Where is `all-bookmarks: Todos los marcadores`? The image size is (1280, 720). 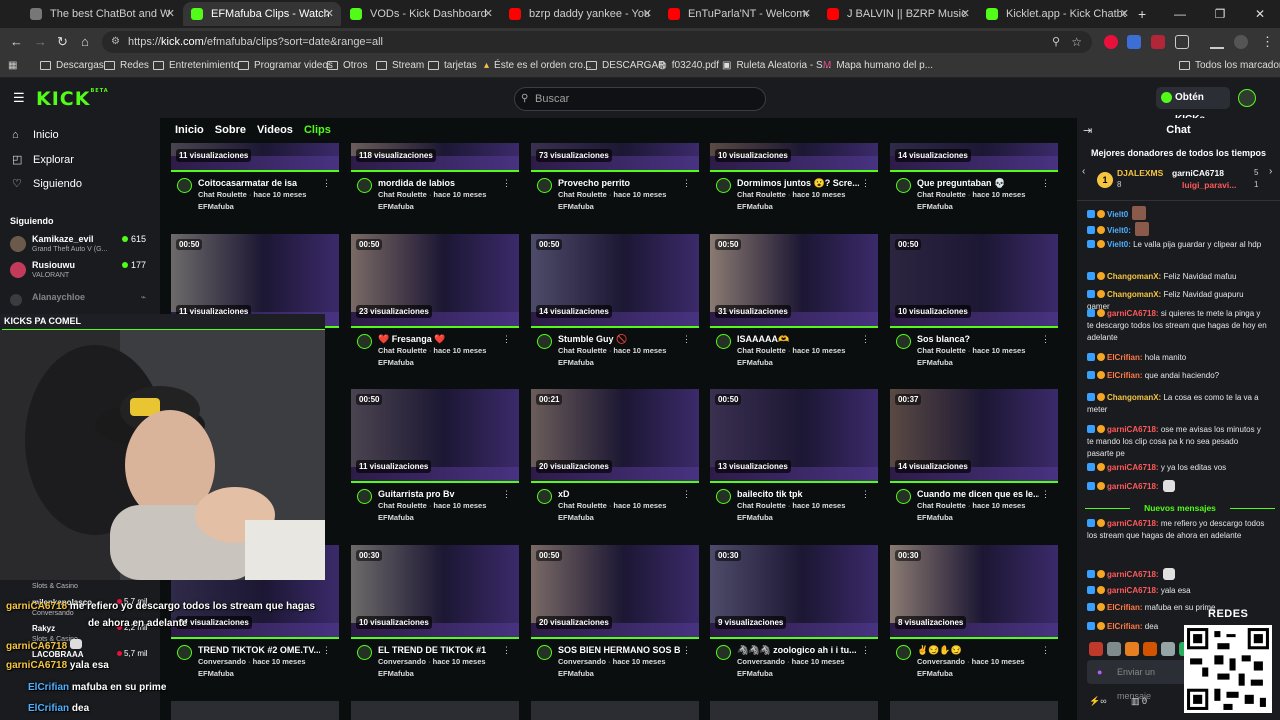
all-bookmarks: Todos los marcadores is located at coordinates (1229, 65).